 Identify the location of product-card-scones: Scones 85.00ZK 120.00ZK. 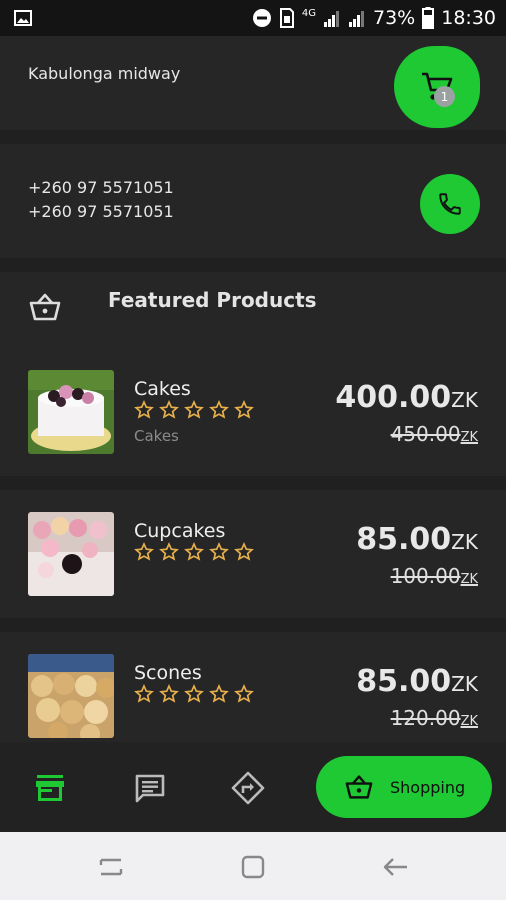
(253, 687).